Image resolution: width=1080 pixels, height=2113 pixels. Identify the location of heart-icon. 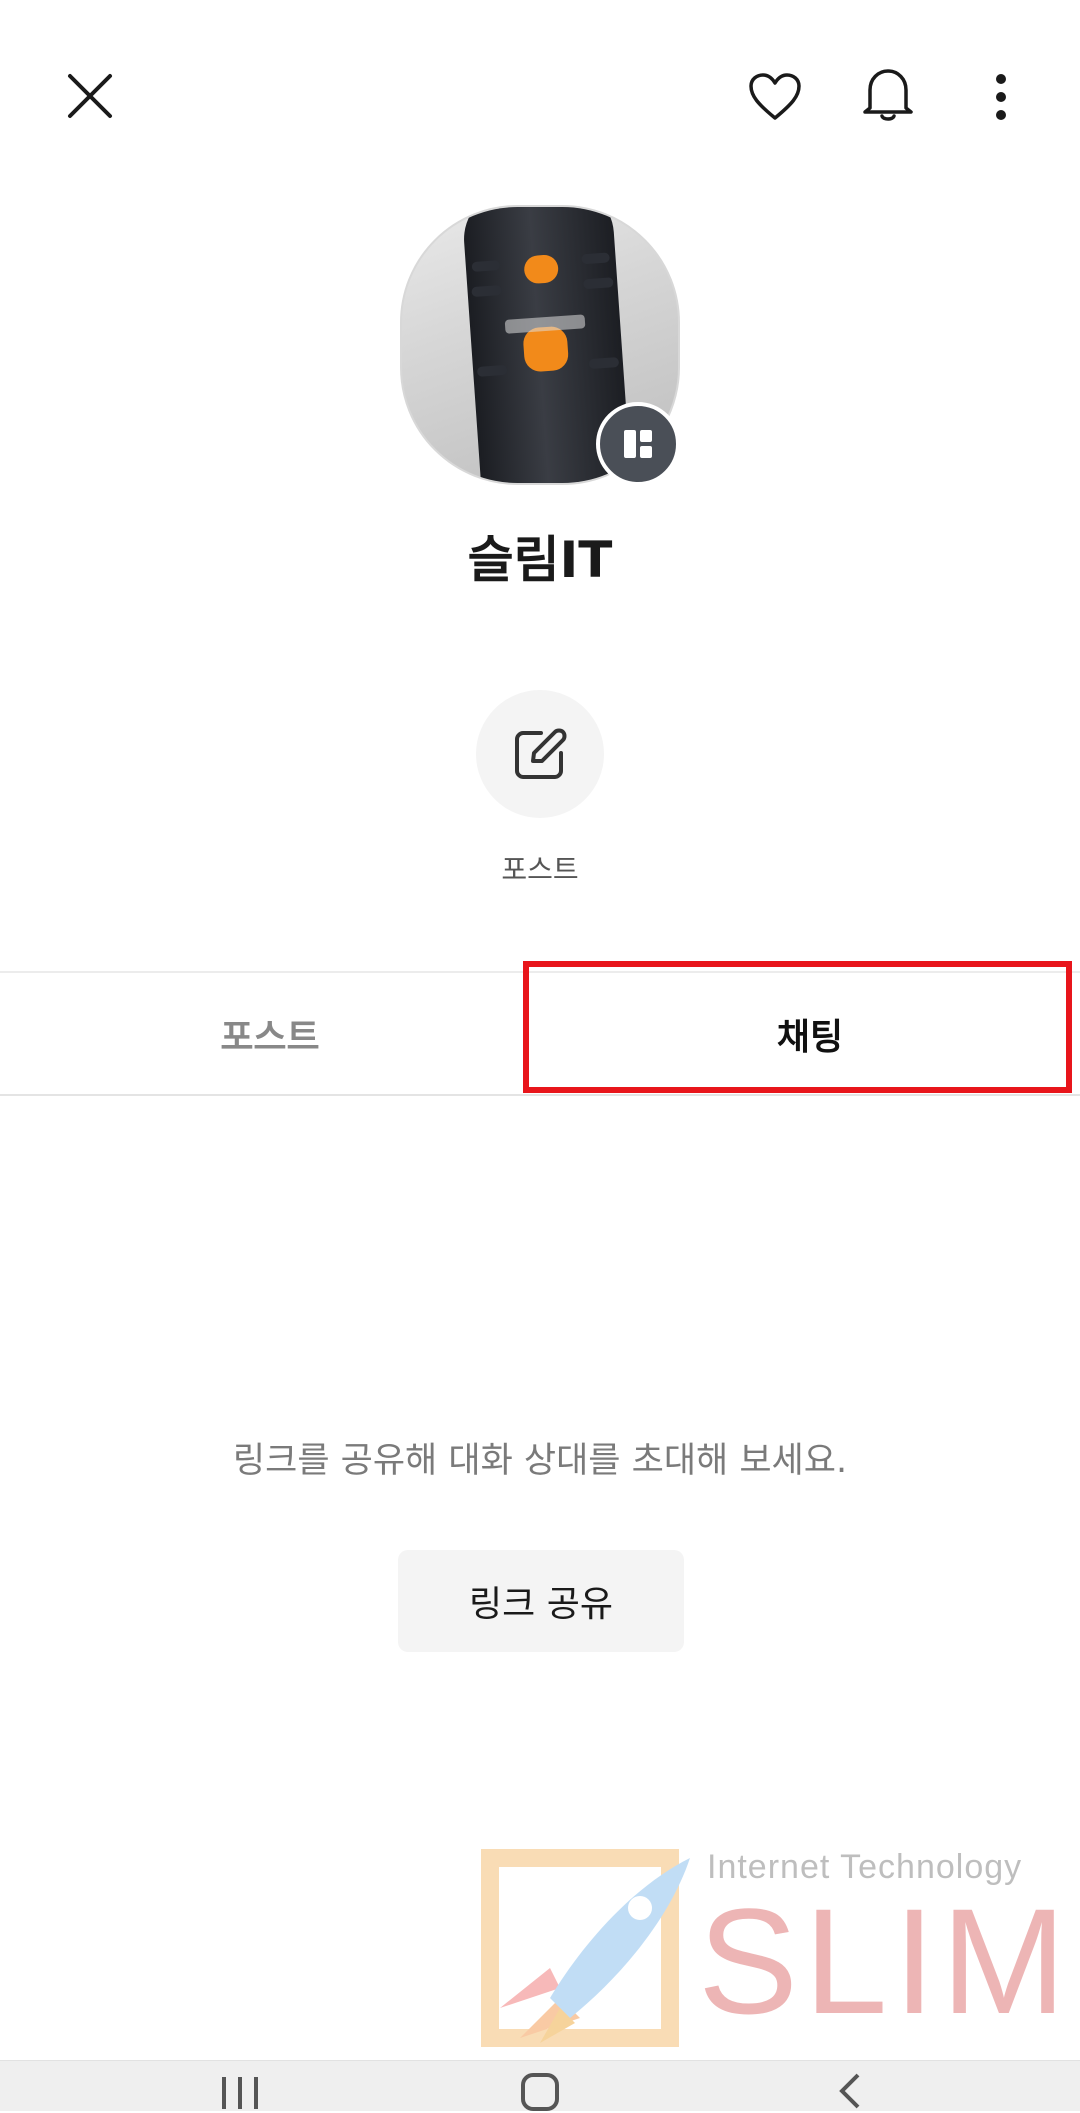
(775, 96).